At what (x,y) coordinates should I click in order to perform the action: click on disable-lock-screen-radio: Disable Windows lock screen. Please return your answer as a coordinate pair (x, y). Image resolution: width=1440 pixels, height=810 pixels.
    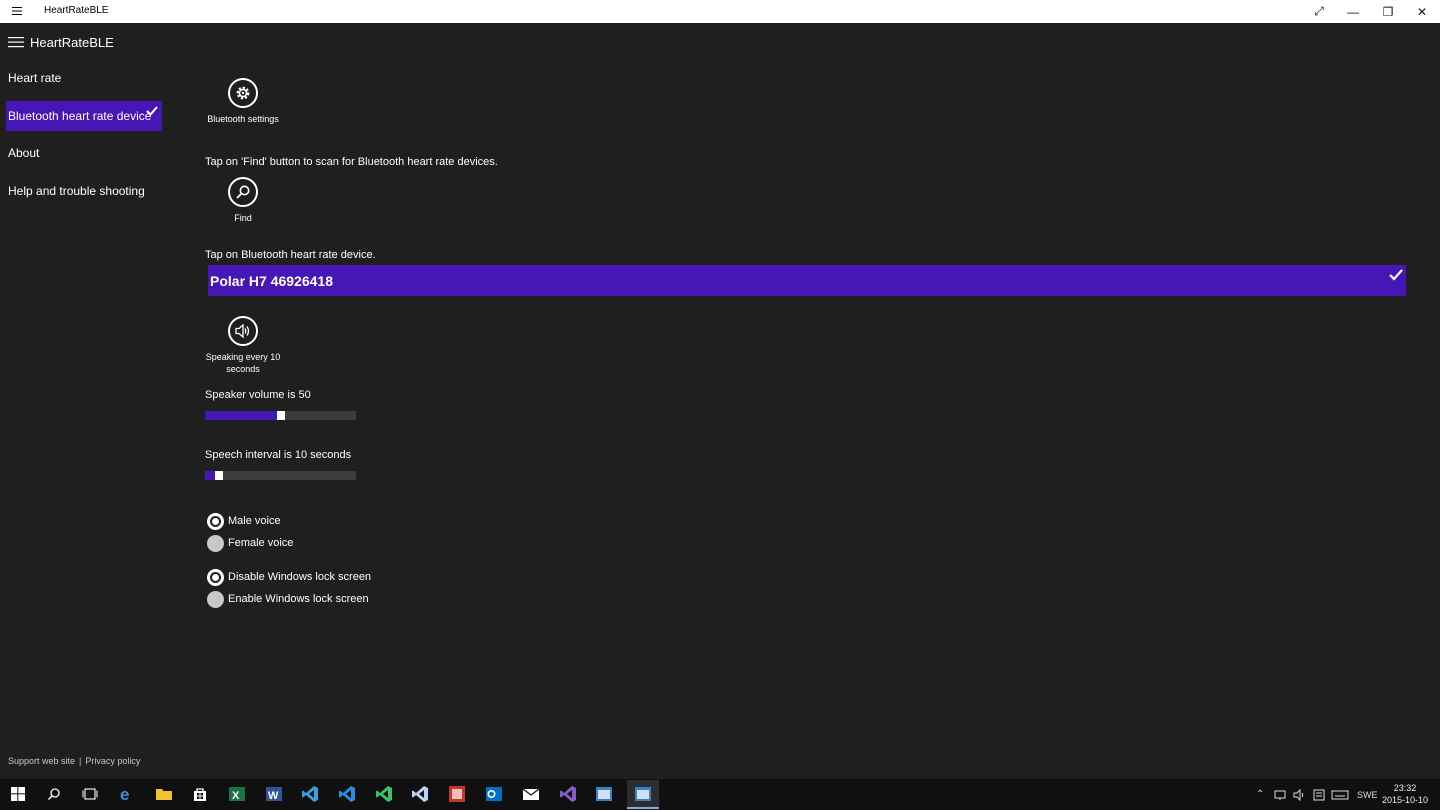
    Looking at the image, I should click on (289, 577).